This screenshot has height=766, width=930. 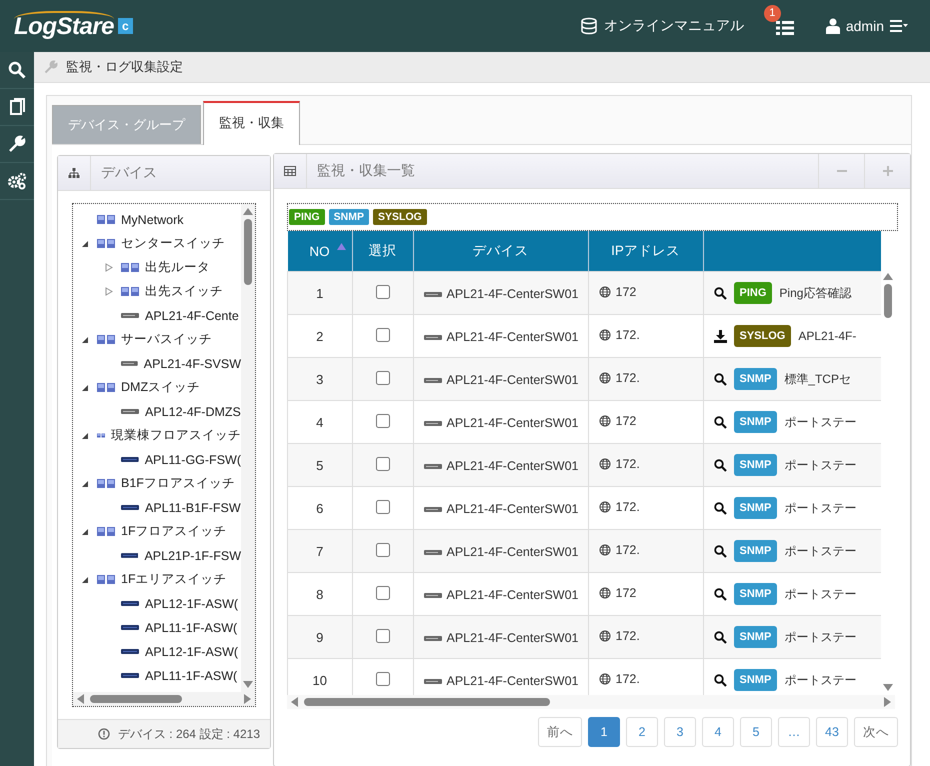 What do you see at coordinates (178, 483) in the screenshot?
I see `tree-item: B1Fフロアスイッチ` at bounding box center [178, 483].